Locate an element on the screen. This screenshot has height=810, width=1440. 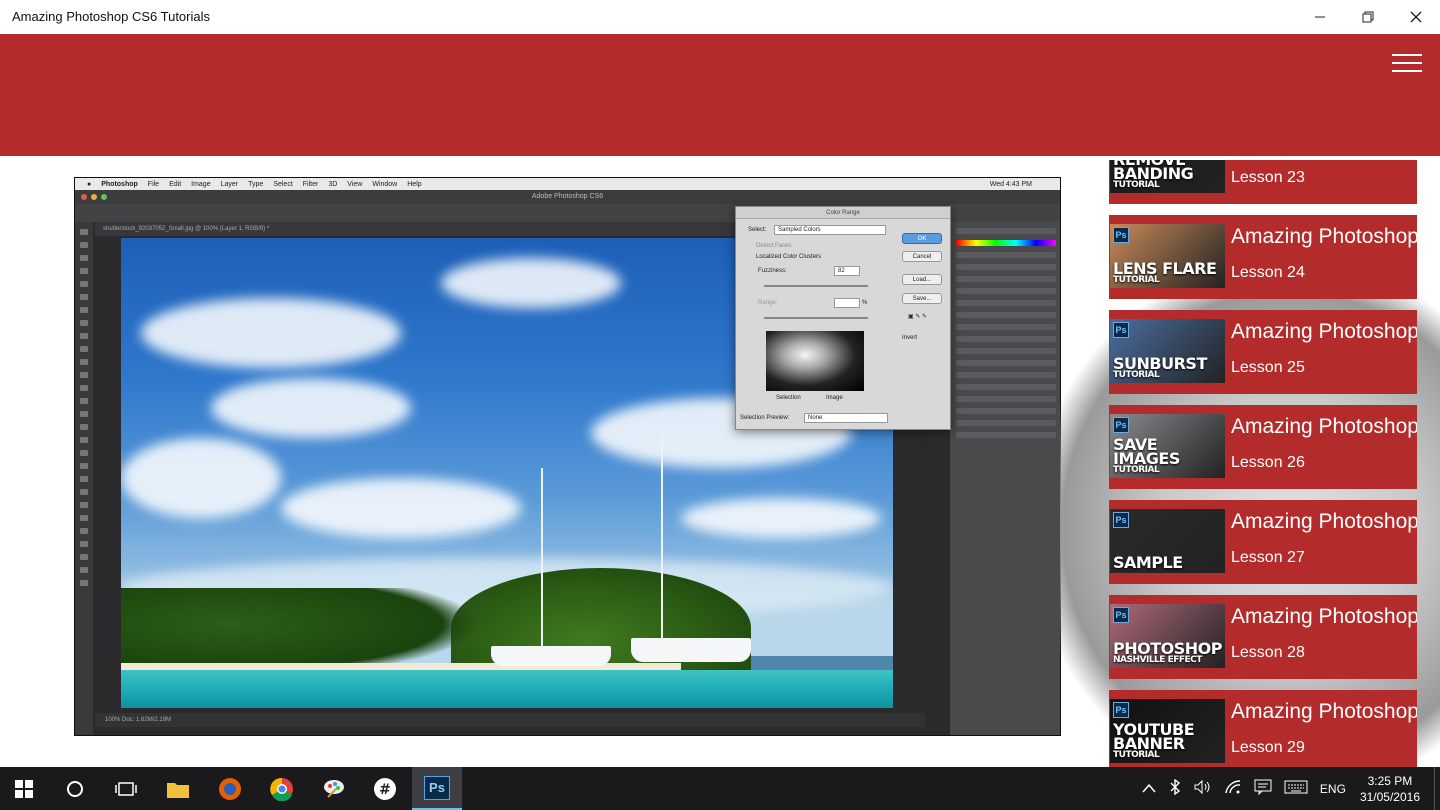
show-desktop-button is located at coordinates (1437, 788).